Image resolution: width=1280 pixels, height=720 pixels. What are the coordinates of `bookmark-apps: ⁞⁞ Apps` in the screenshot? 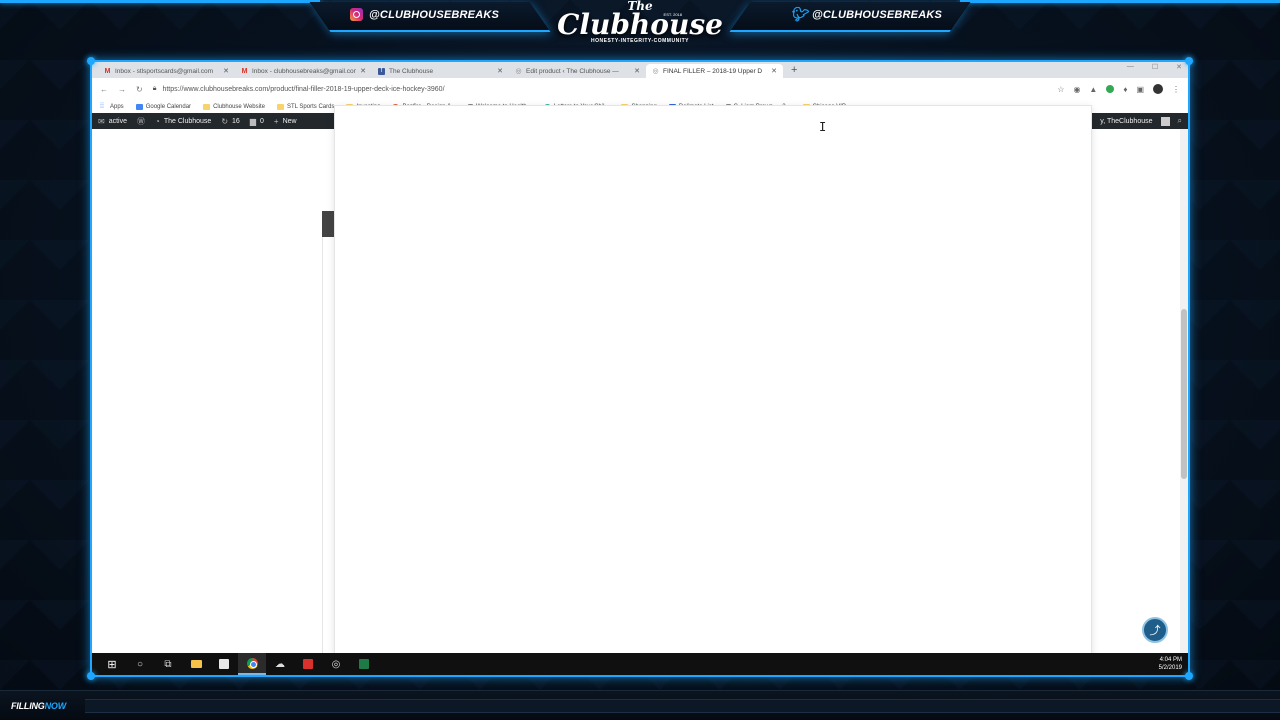 It's located at (112, 106).